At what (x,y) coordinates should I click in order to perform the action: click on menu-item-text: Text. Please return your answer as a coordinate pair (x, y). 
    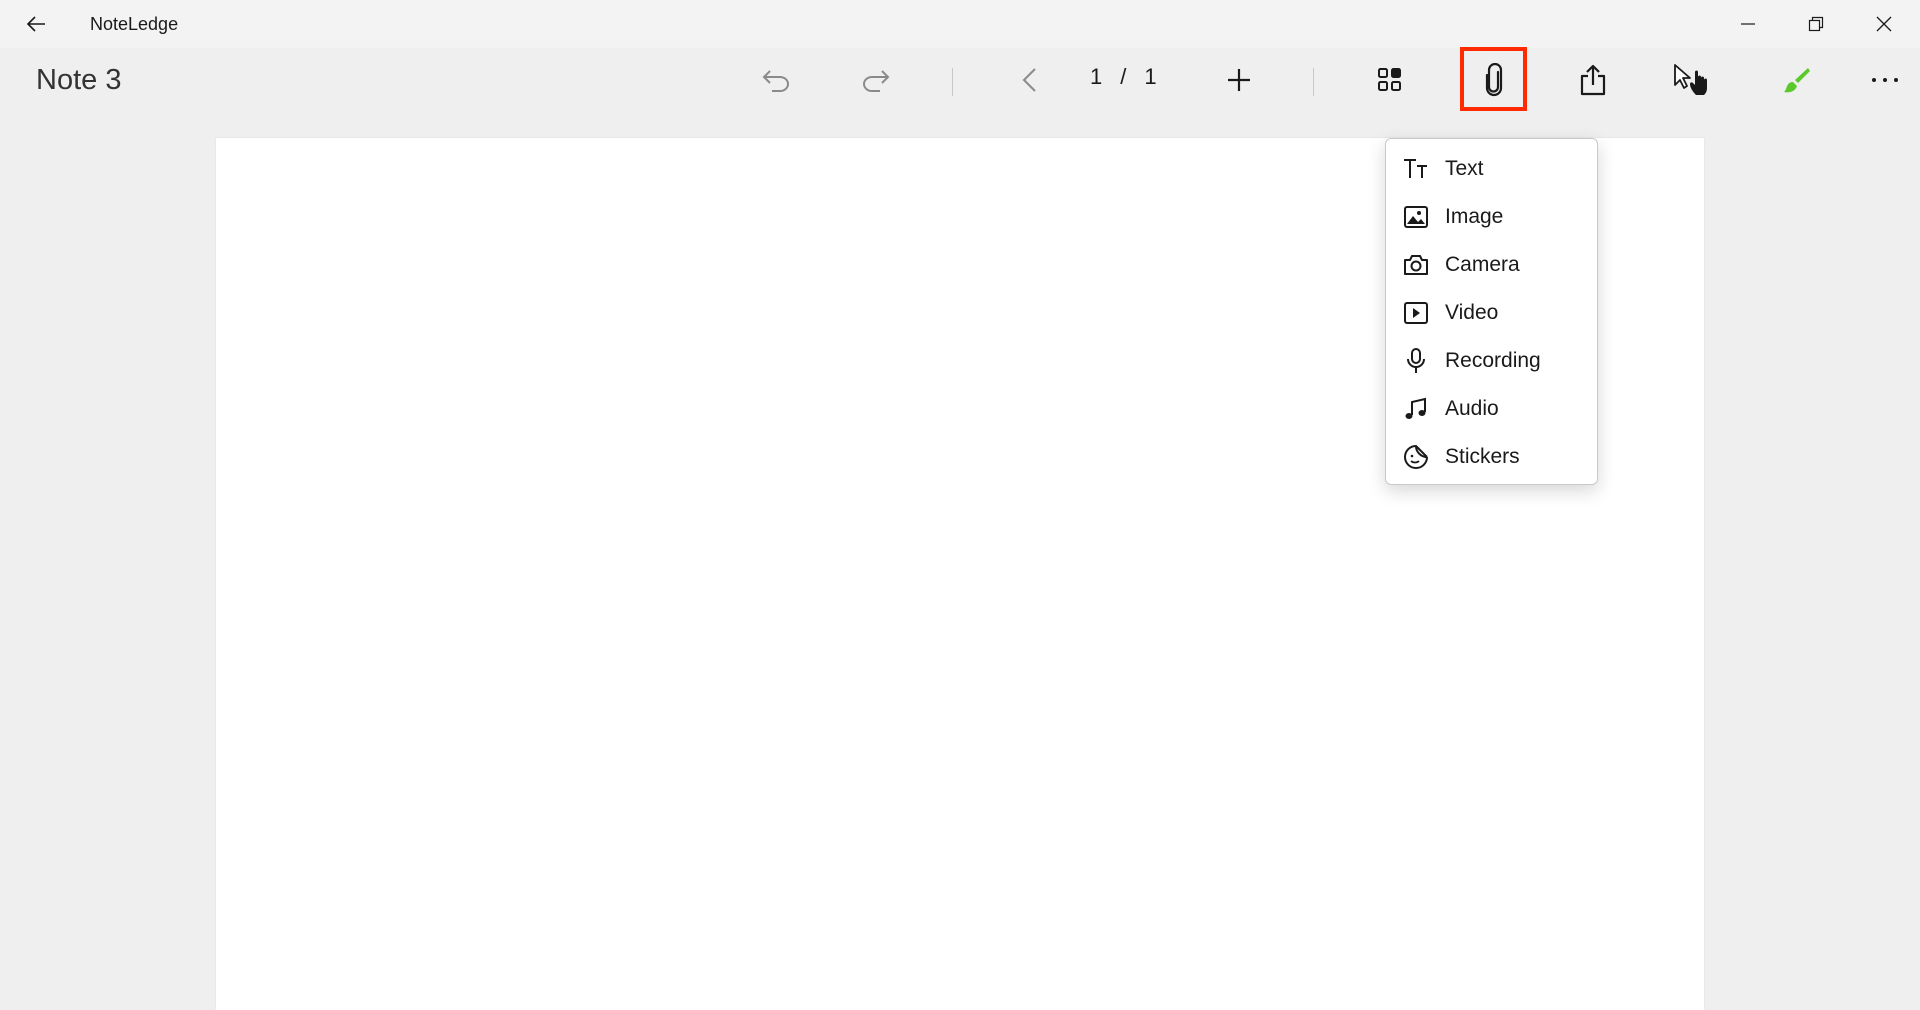
    Looking at the image, I should click on (1491, 169).